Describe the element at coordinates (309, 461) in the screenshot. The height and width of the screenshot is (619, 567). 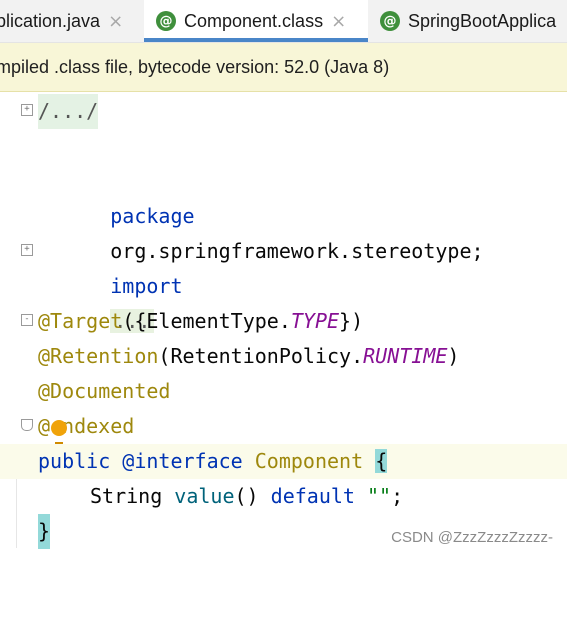
I see `interface-name: Component` at that location.